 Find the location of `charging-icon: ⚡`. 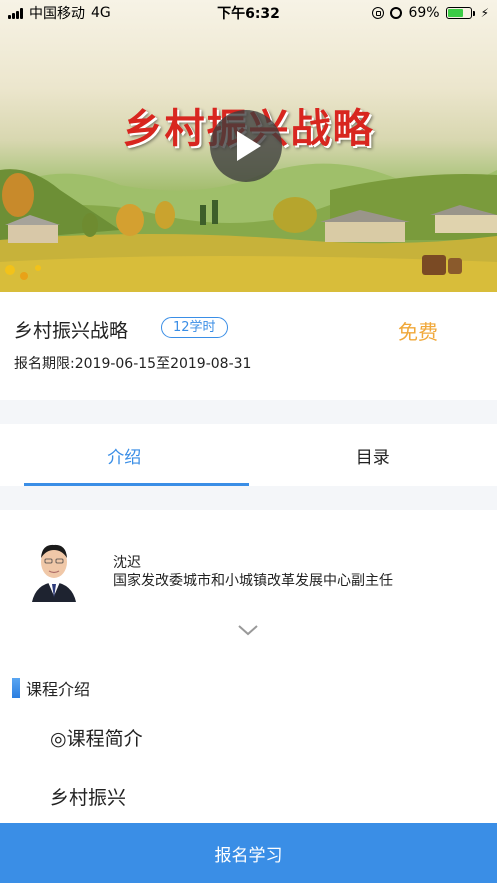

charging-icon: ⚡ is located at coordinates (484, 13).